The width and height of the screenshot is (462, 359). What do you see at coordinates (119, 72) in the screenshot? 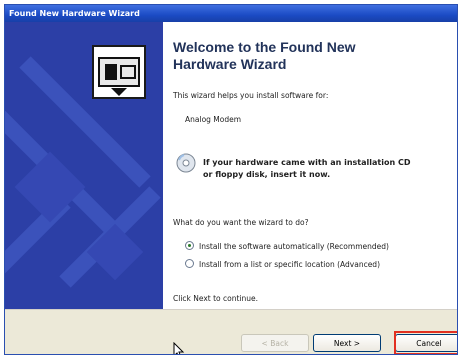
I see `hardware-wizard-icon` at bounding box center [119, 72].